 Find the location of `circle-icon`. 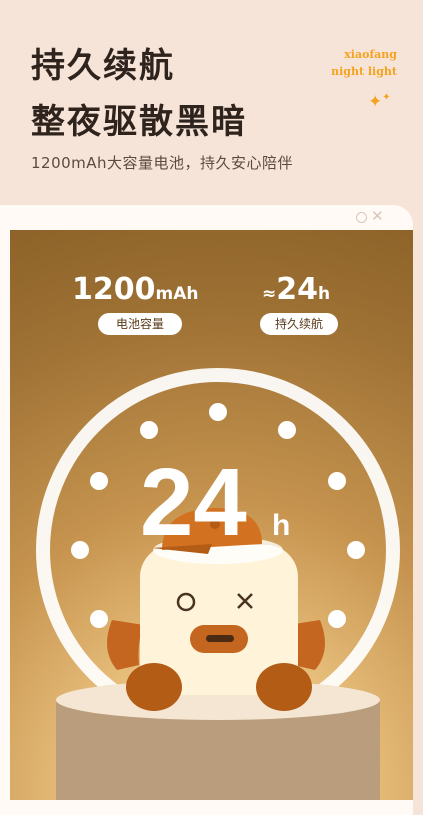

circle-icon is located at coordinates (361, 217).